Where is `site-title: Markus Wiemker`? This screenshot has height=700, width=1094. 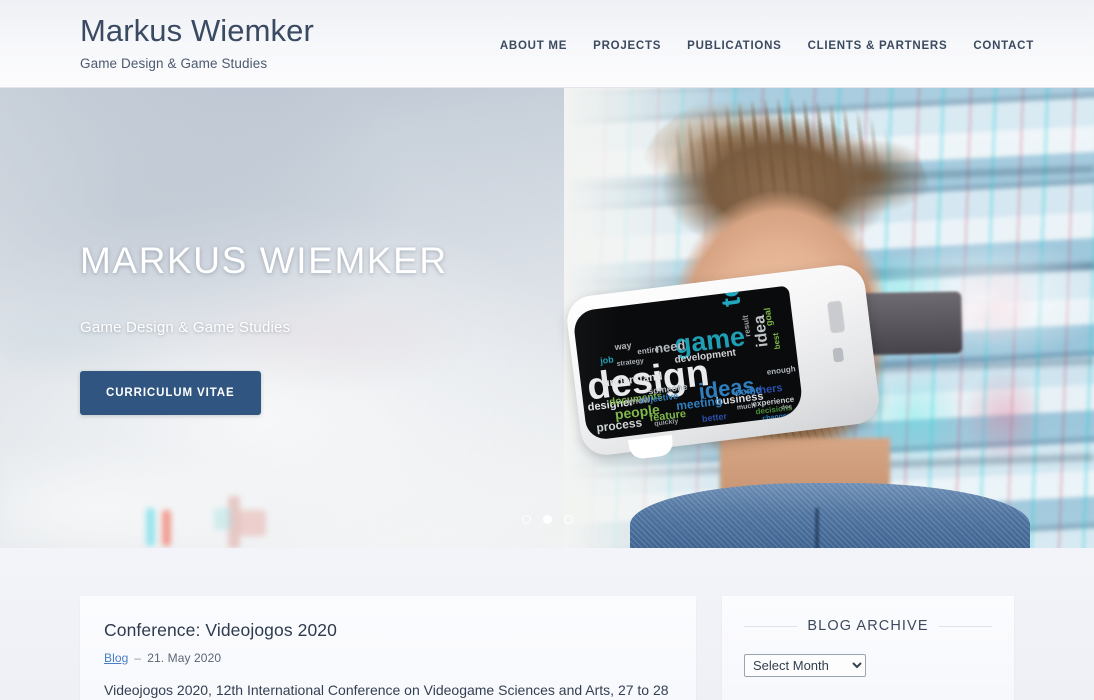
site-title: Markus Wiemker is located at coordinates (197, 30).